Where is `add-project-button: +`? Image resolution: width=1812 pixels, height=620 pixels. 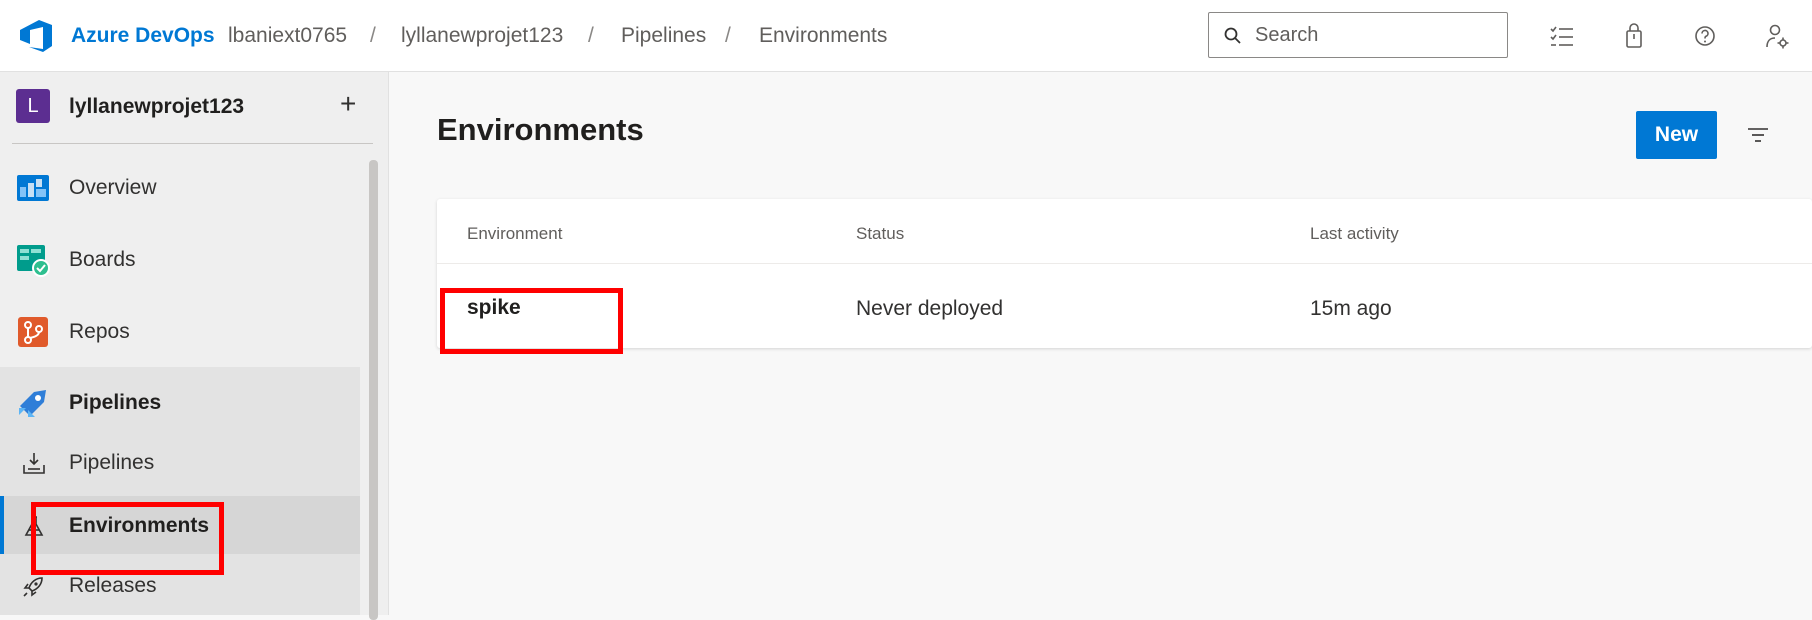 add-project-button: + is located at coordinates (348, 104).